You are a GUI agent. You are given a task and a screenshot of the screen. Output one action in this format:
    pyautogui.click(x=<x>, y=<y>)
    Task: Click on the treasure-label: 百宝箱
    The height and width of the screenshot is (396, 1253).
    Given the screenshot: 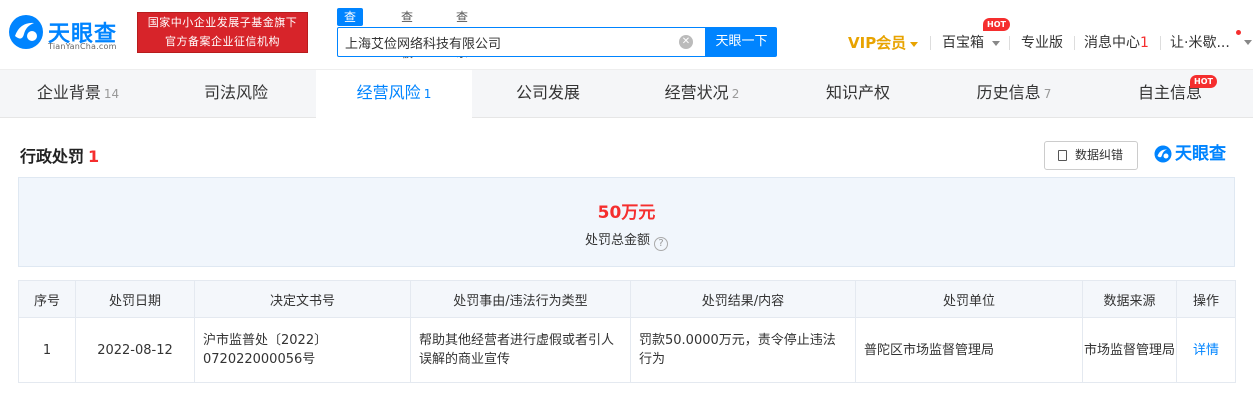 What is the action you would take?
    pyautogui.click(x=963, y=43)
    